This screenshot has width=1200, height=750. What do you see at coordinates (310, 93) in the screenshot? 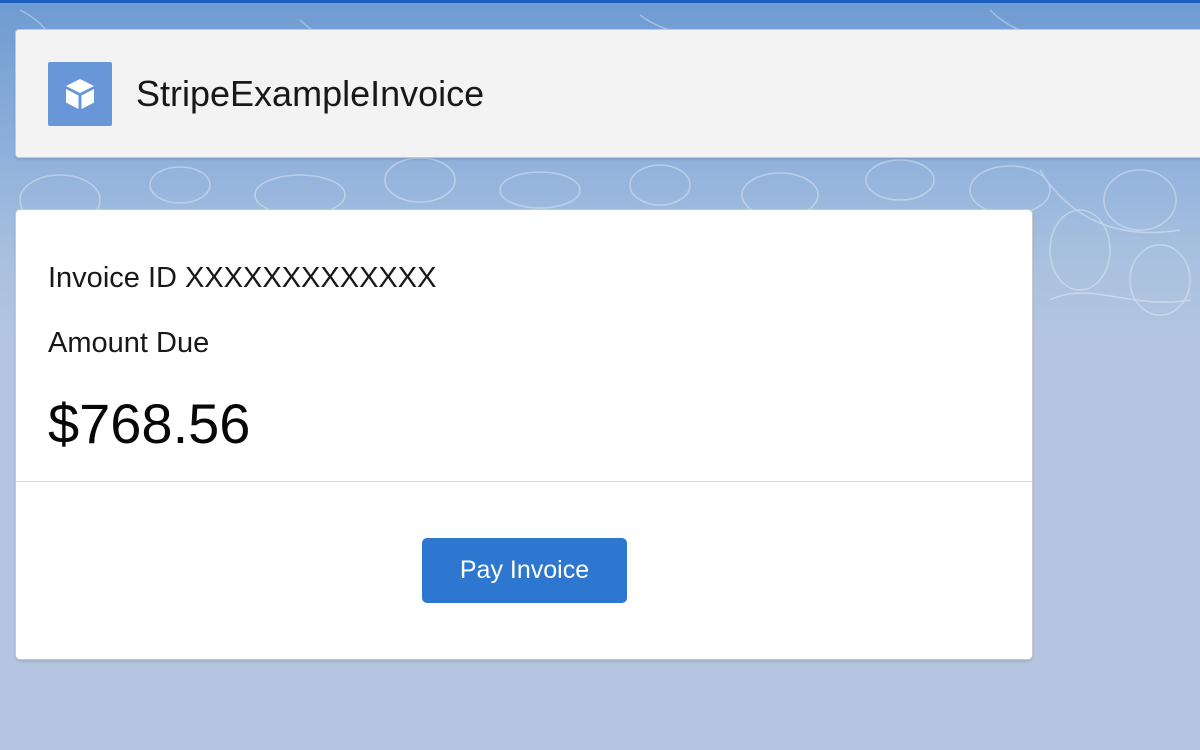
I see `app-title: StripeExampleInvoice` at bounding box center [310, 93].